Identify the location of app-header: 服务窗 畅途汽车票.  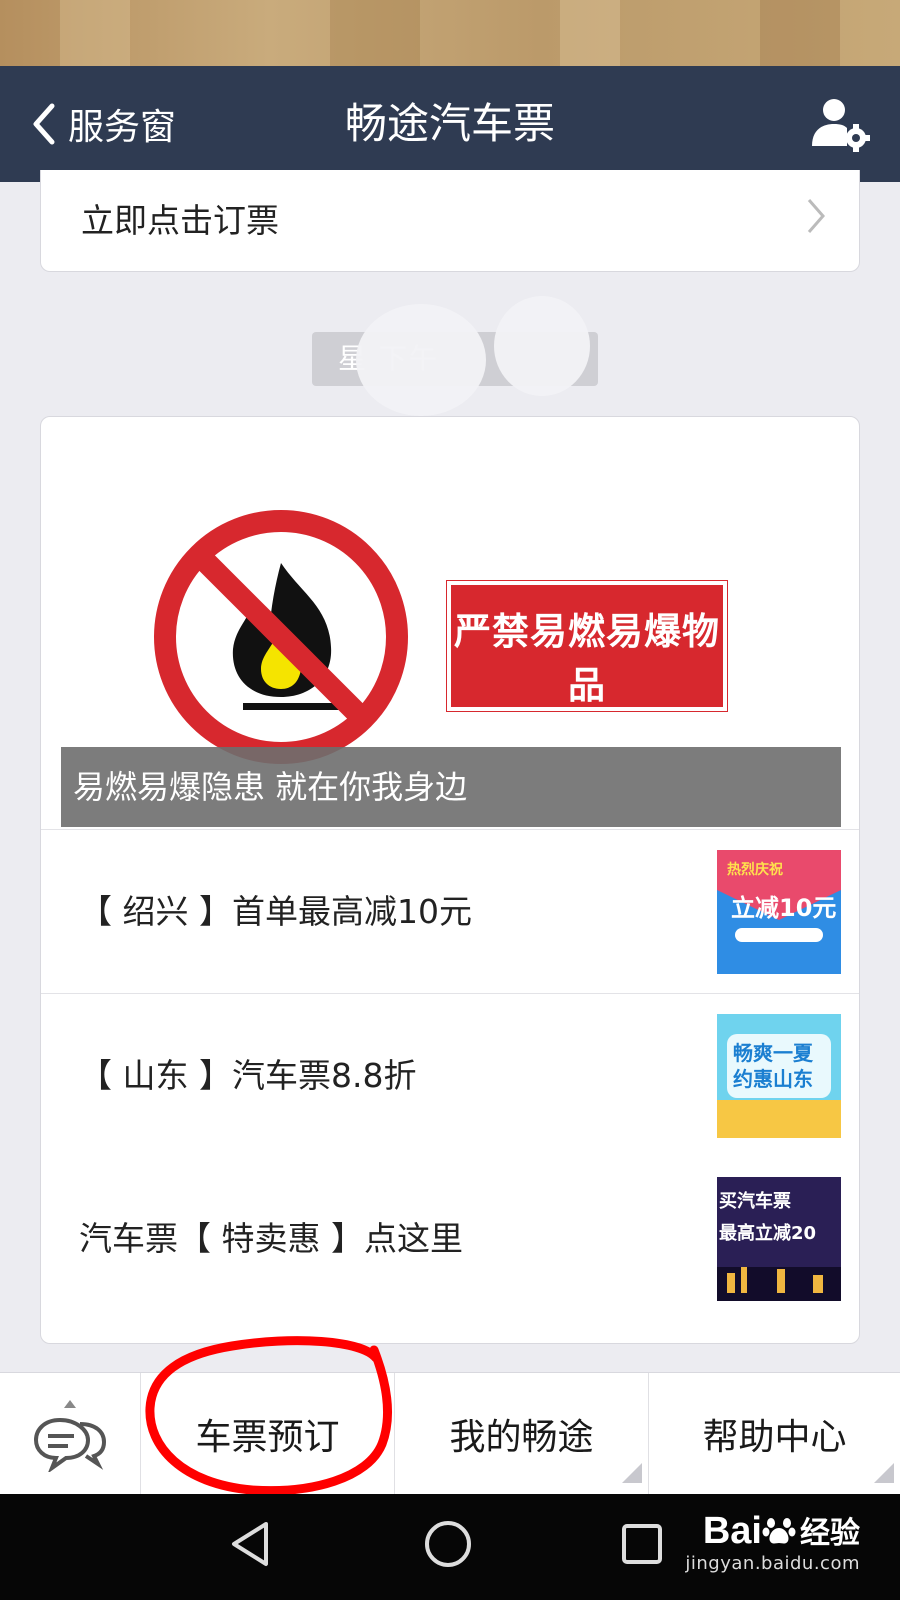
(450, 124).